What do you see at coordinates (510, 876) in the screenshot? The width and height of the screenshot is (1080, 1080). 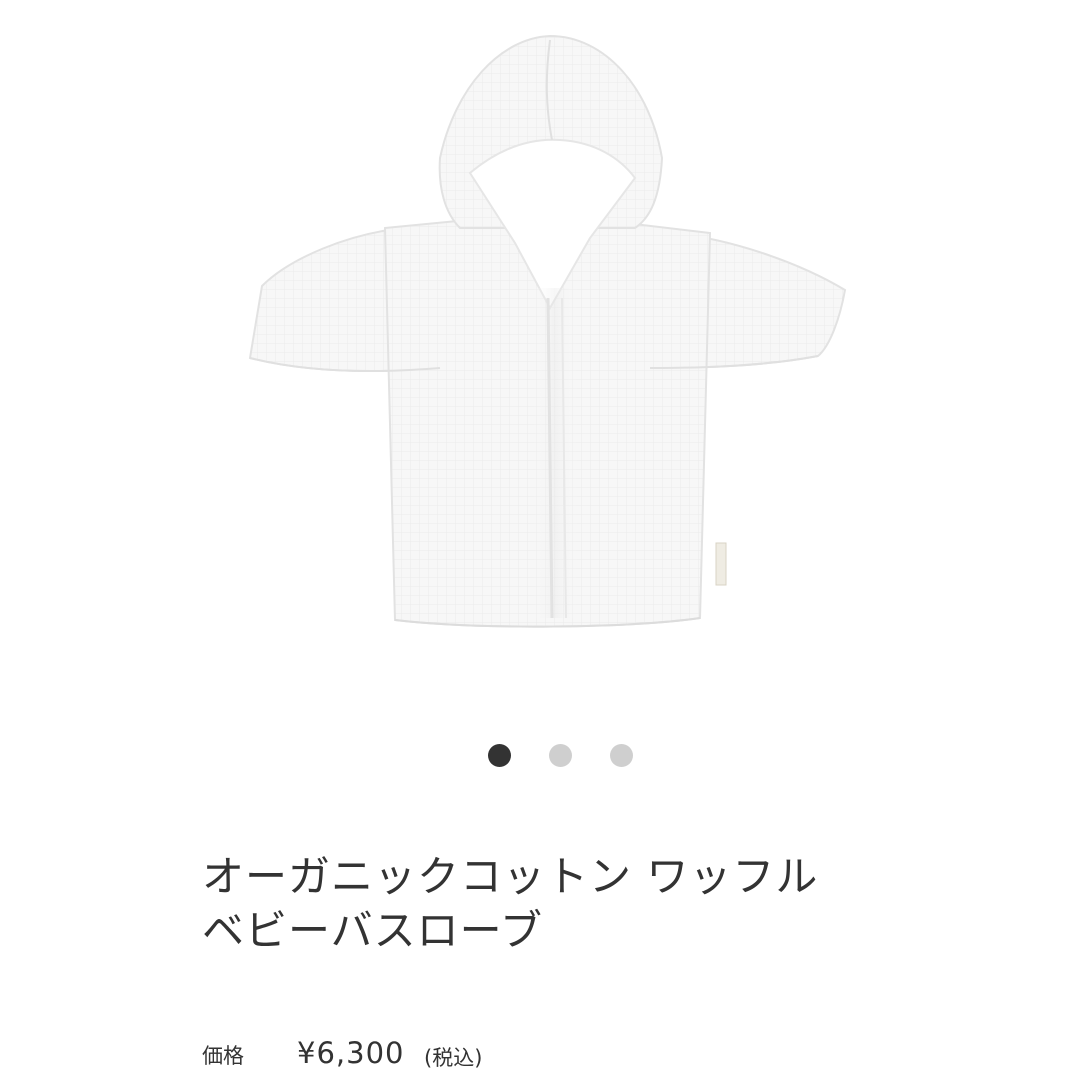 I see `product-title-line-1: オーガニックコットン ワッフル` at bounding box center [510, 876].